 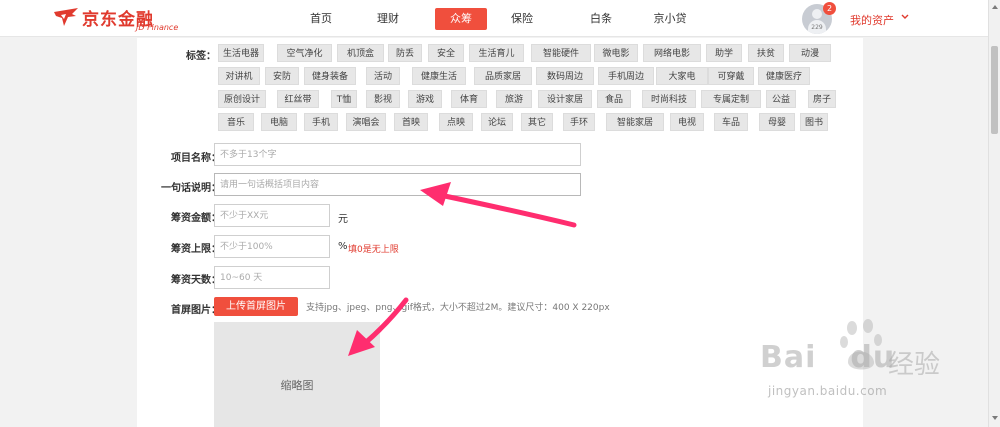 What do you see at coordinates (784, 76) in the screenshot?
I see `tag-item: 健康医疗` at bounding box center [784, 76].